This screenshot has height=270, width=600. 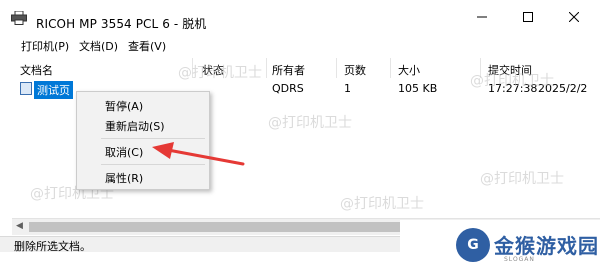 What do you see at coordinates (147, 46) in the screenshot?
I see `menu-view: 查看(V)` at bounding box center [147, 46].